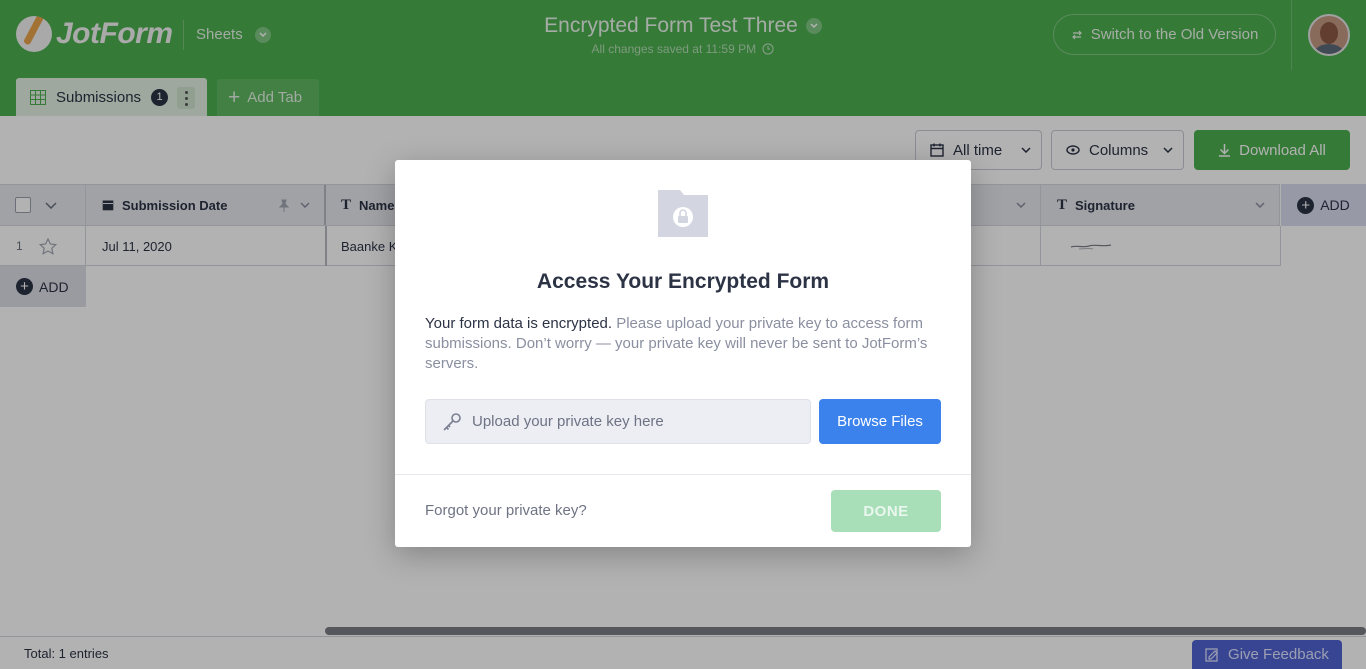  Describe the element at coordinates (632, 421) in the screenshot. I see `private-key-input` at that location.